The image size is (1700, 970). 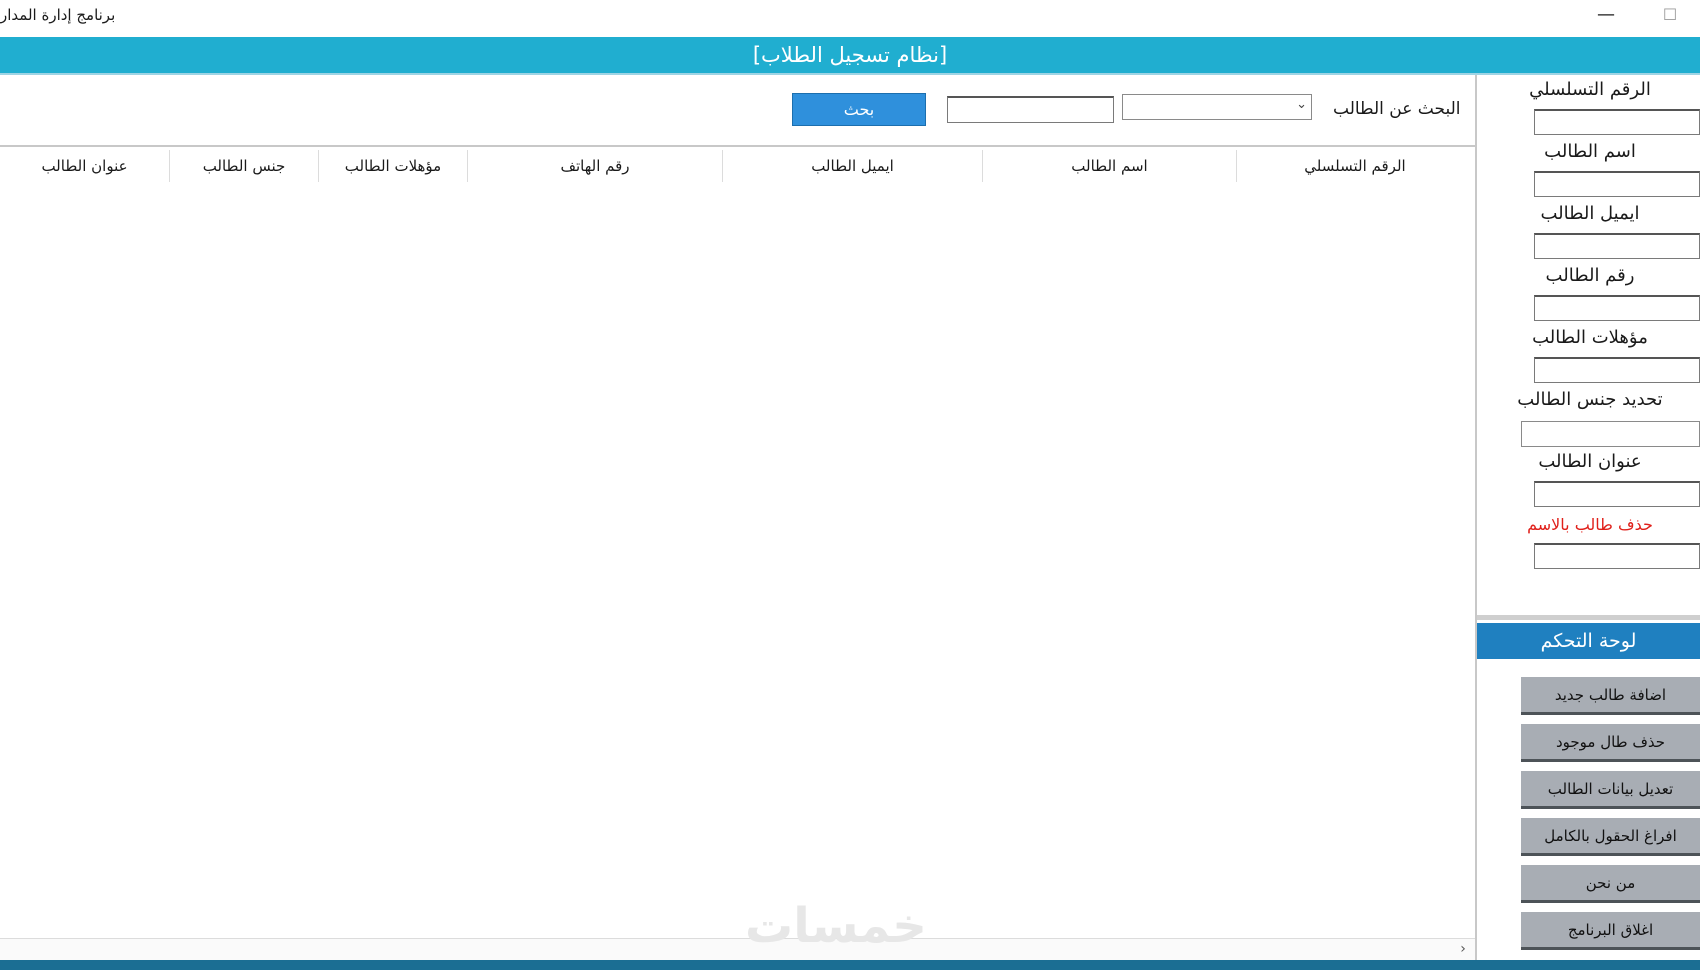 I want to click on header-bar: [نظام تسجيل الطلاب], so click(x=850, y=56).